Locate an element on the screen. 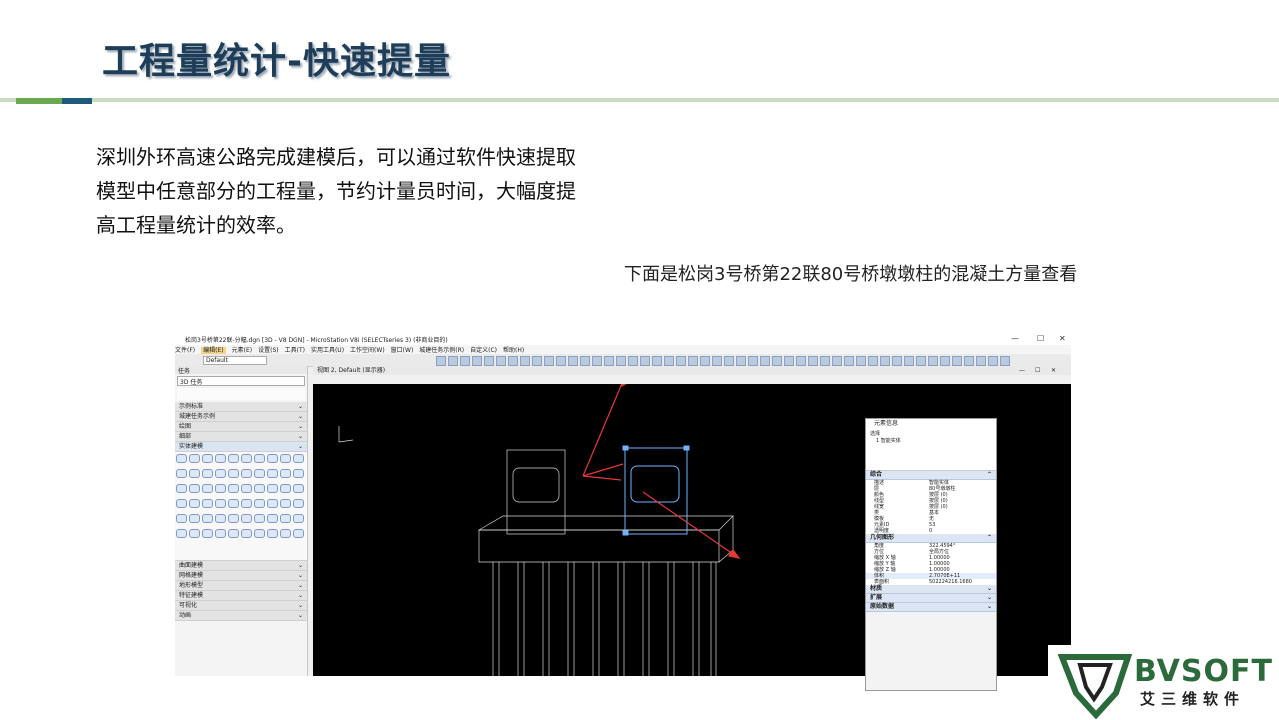  menu-item: 设置(S) is located at coordinates (268, 350).